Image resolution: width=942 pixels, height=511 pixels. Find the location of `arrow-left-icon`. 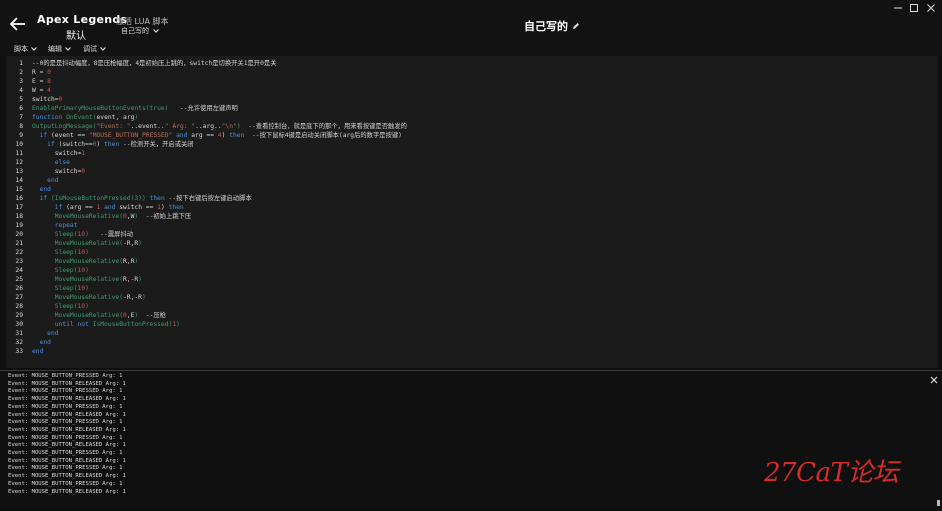

arrow-left-icon is located at coordinates (18, 24).